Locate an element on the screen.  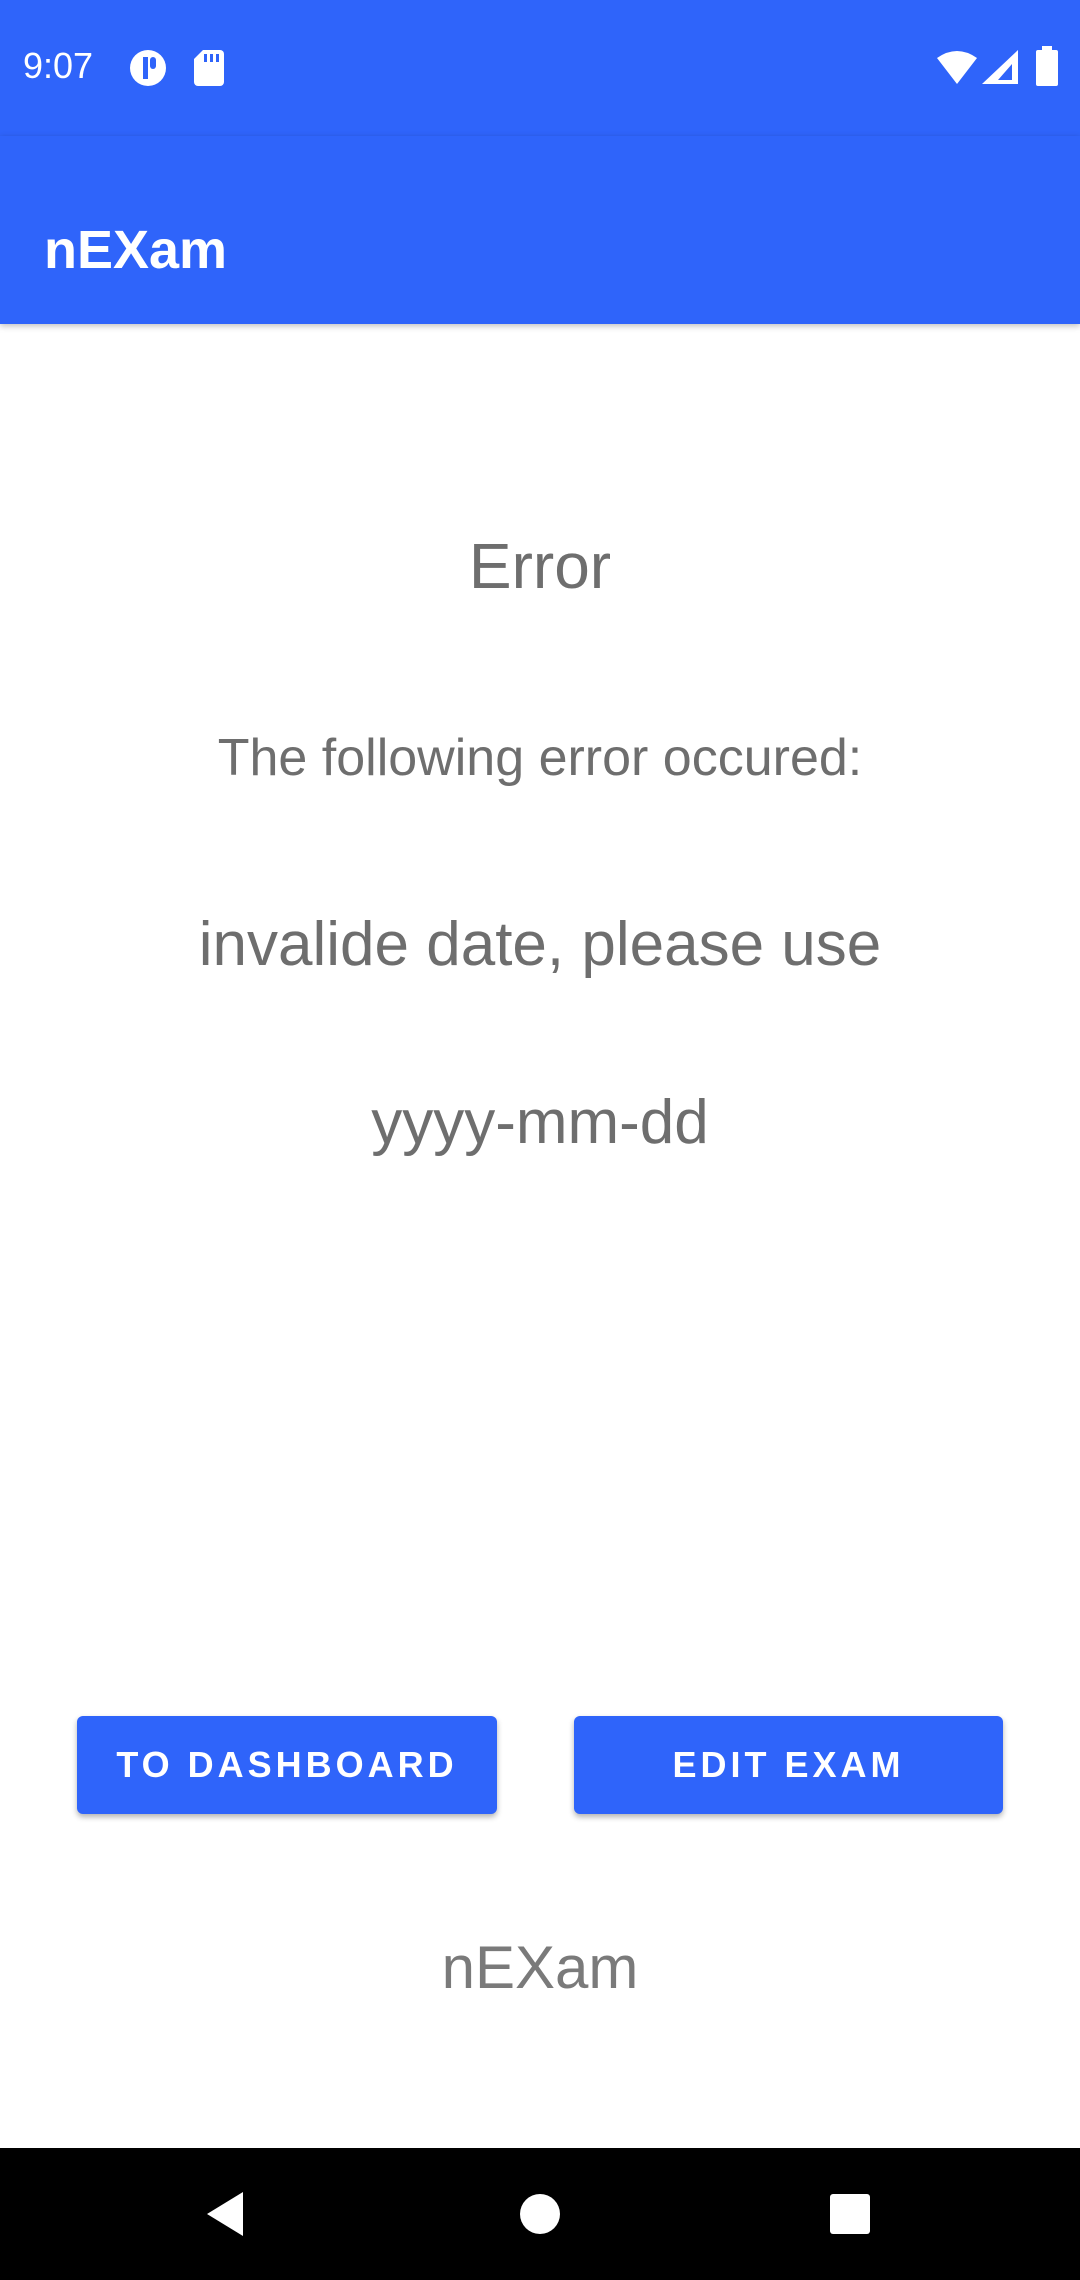
sd-card-icon is located at coordinates (209, 68).